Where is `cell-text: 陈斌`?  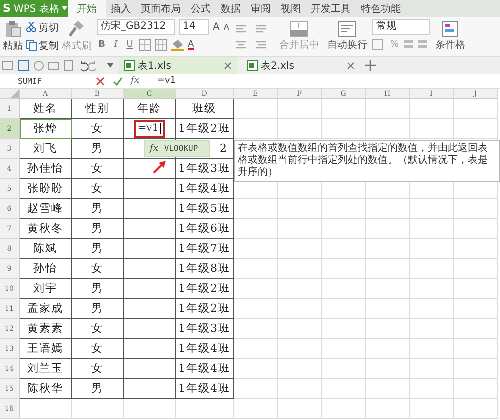
cell-text: 陈斌 is located at coordinates (46, 248).